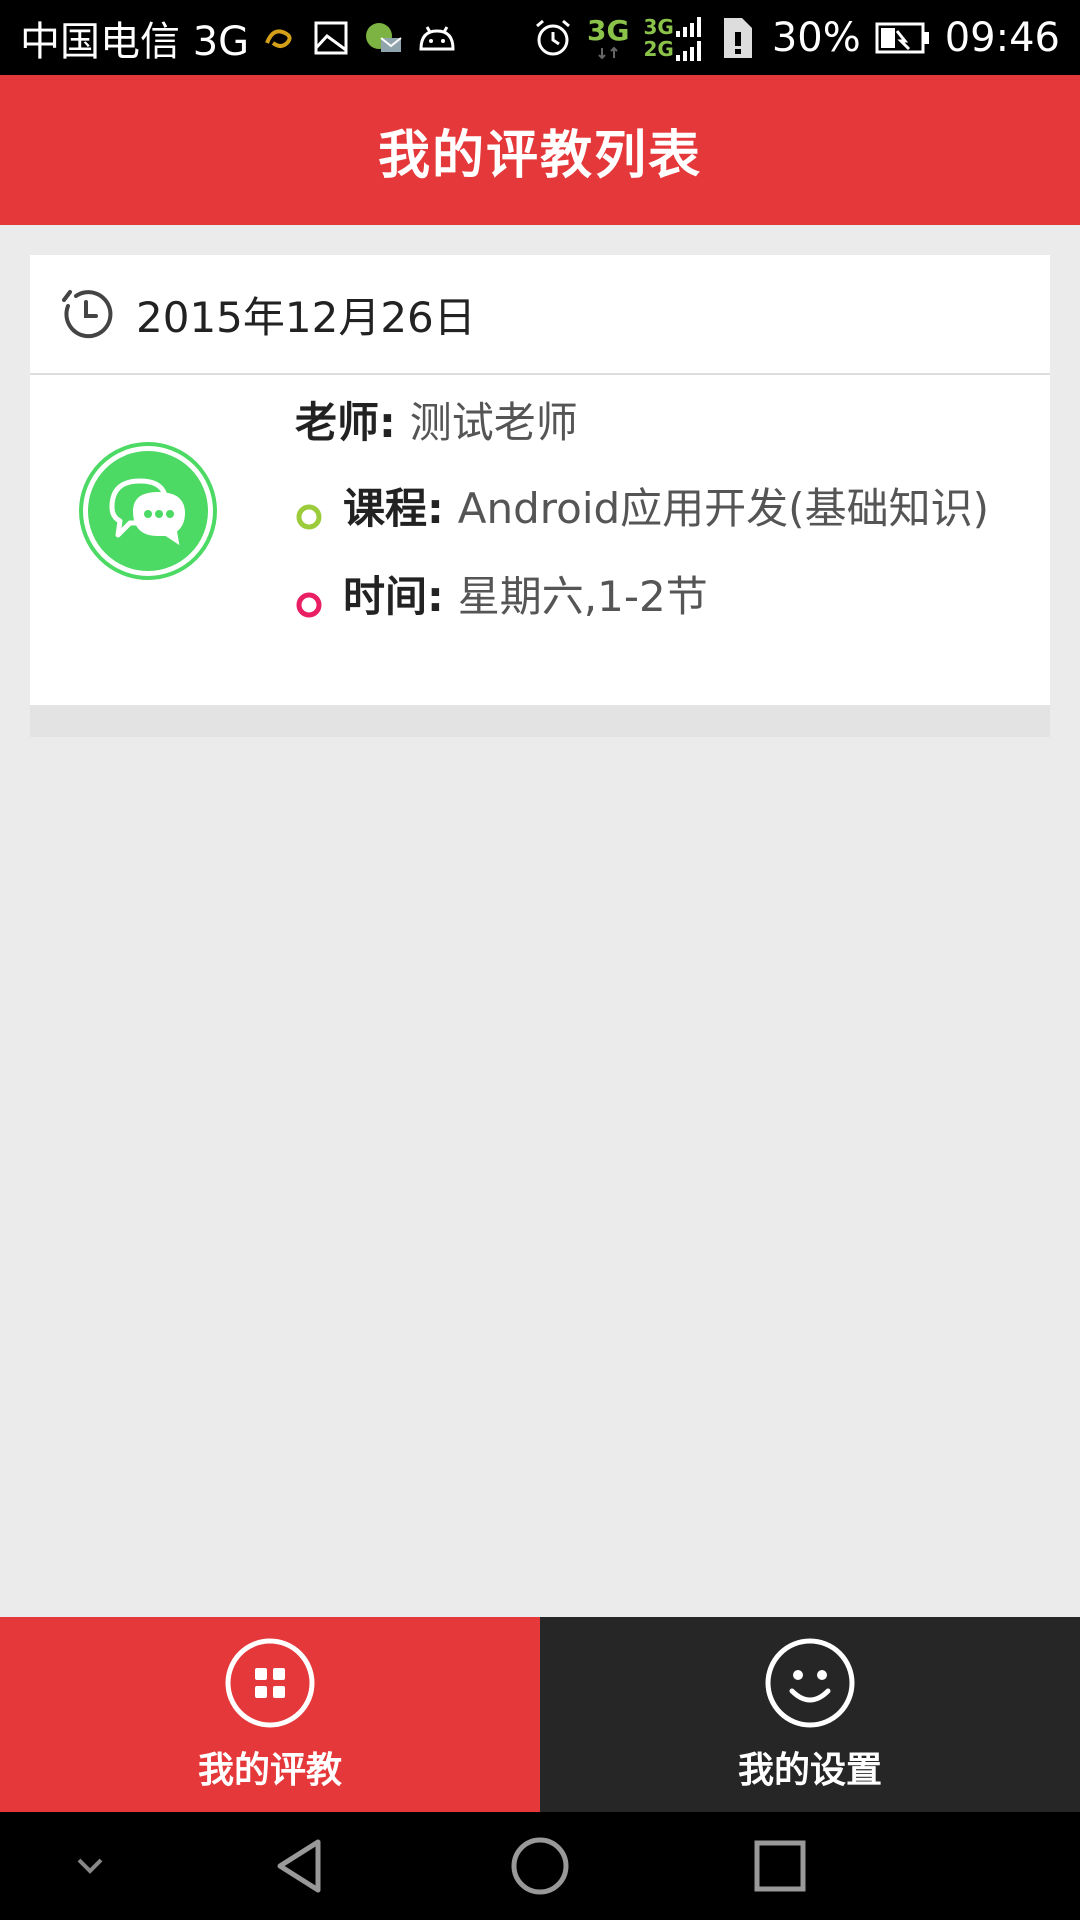 This screenshot has width=1080, height=1920. What do you see at coordinates (658, 26) in the screenshot?
I see `signal-top-label: 3G` at bounding box center [658, 26].